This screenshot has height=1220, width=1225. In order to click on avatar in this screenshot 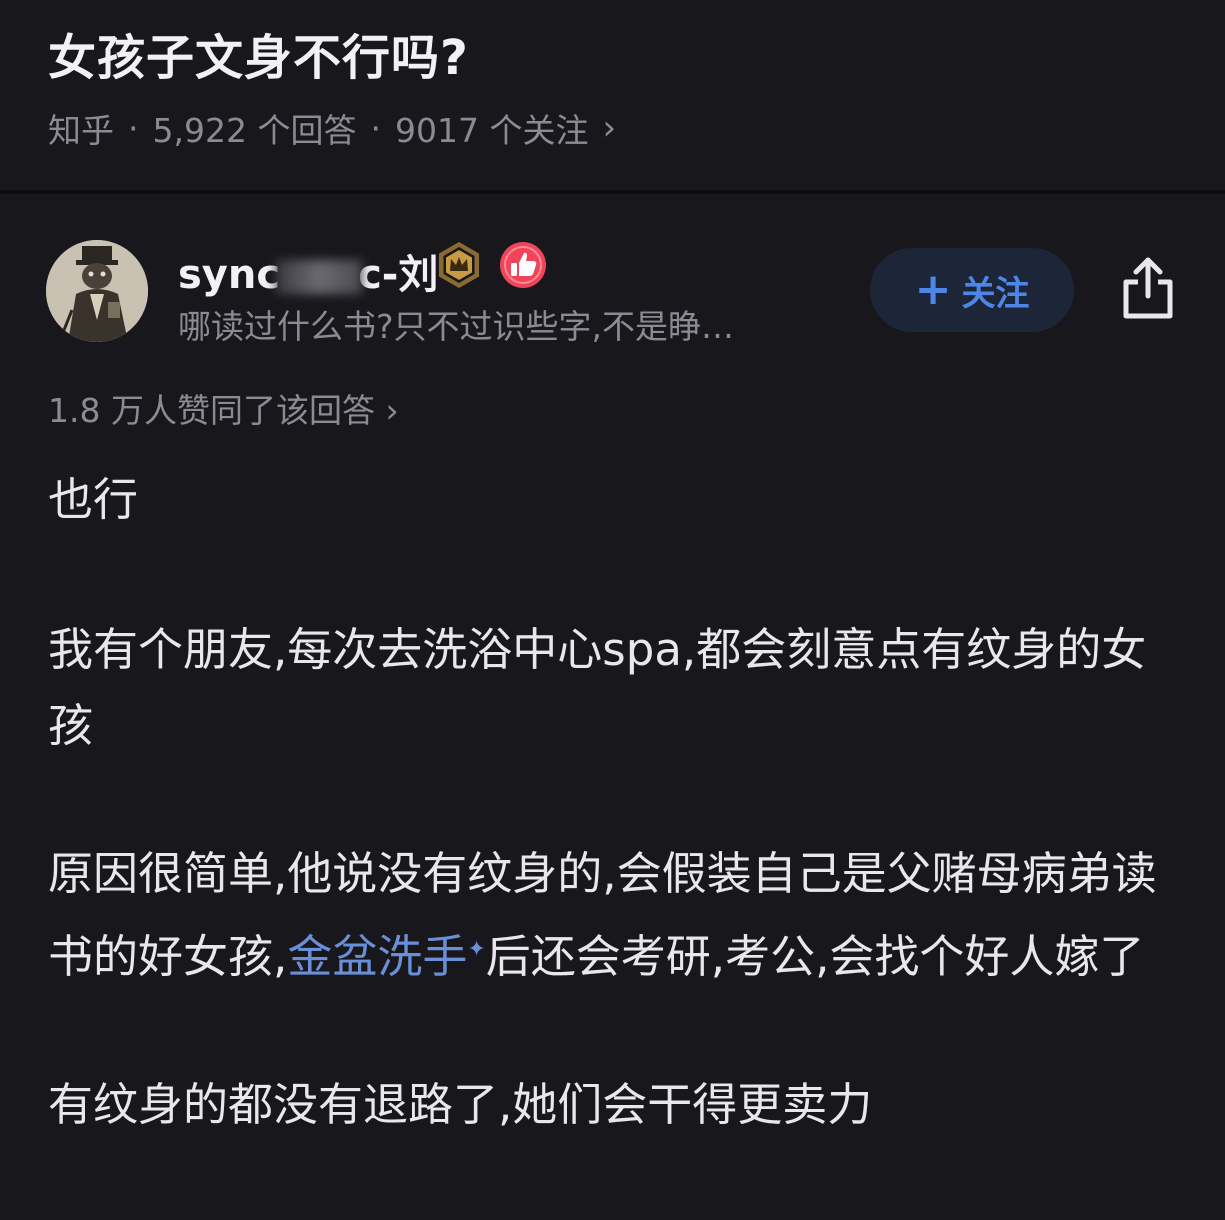, I will do `click(97, 291)`.